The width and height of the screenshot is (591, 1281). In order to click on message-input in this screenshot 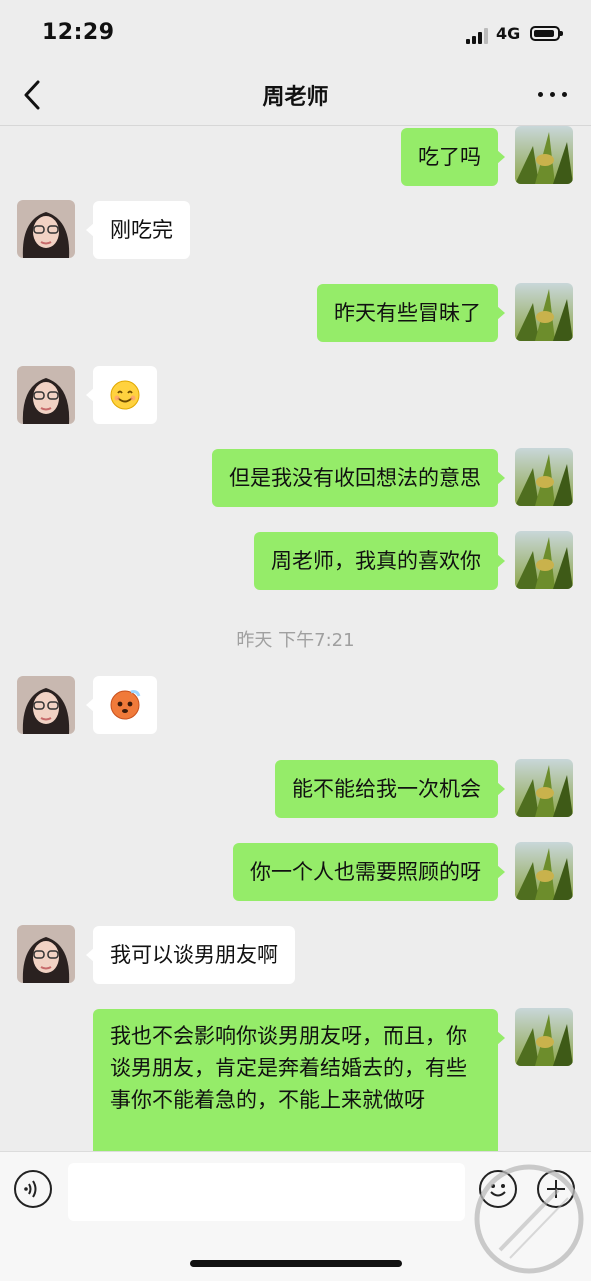, I will do `click(266, 1192)`.